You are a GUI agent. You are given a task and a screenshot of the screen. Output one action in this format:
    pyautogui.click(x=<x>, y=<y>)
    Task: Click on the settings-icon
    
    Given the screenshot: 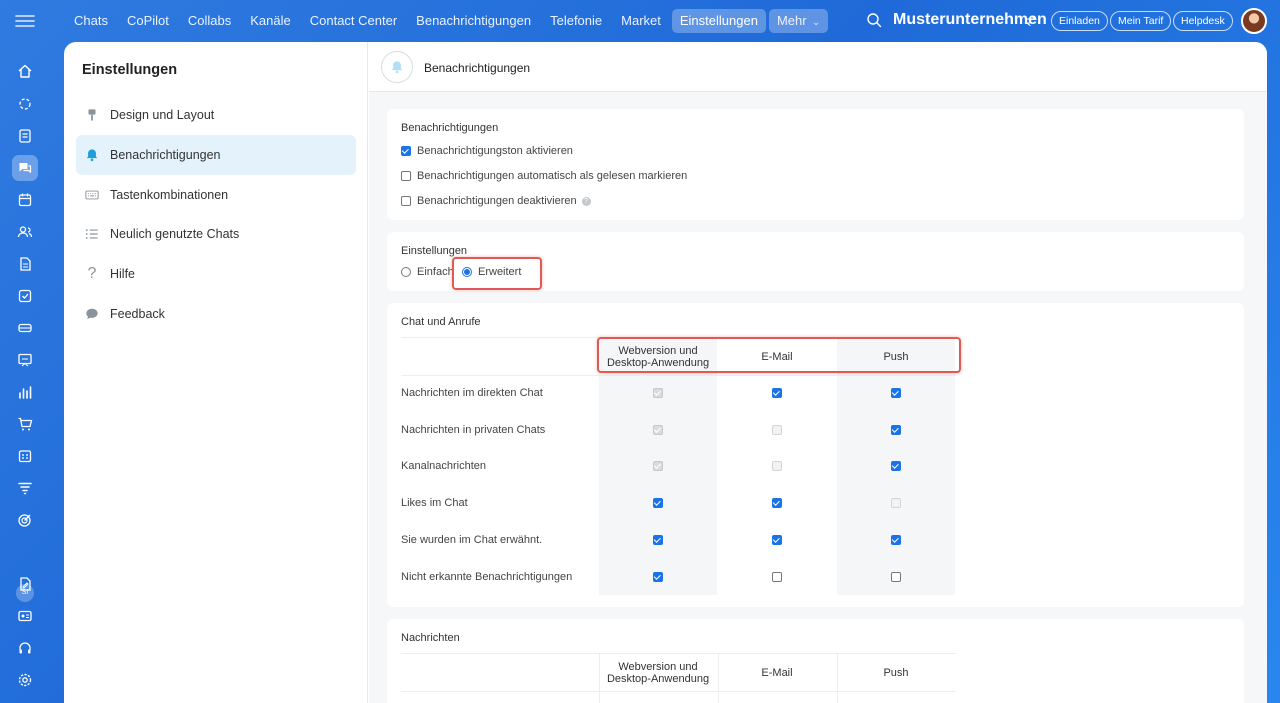 What is the action you would take?
    pyautogui.click(x=25, y=680)
    